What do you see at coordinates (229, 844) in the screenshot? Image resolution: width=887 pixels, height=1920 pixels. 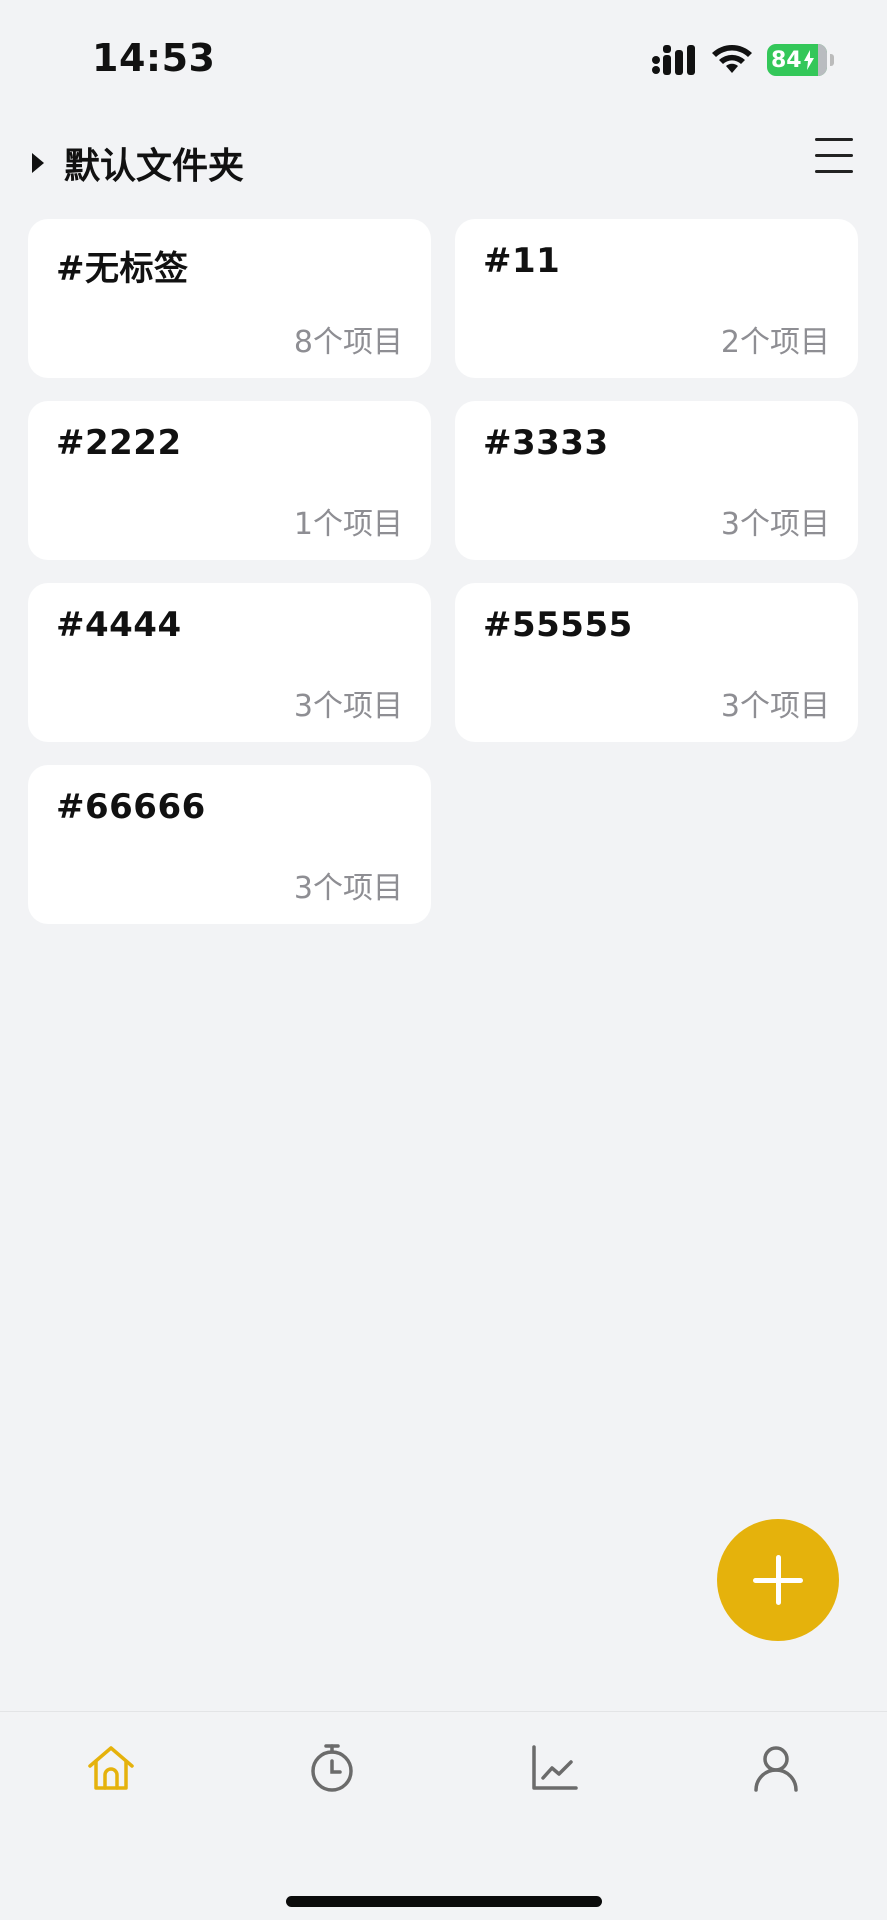 I see `tag-card: #66666 3个项目` at bounding box center [229, 844].